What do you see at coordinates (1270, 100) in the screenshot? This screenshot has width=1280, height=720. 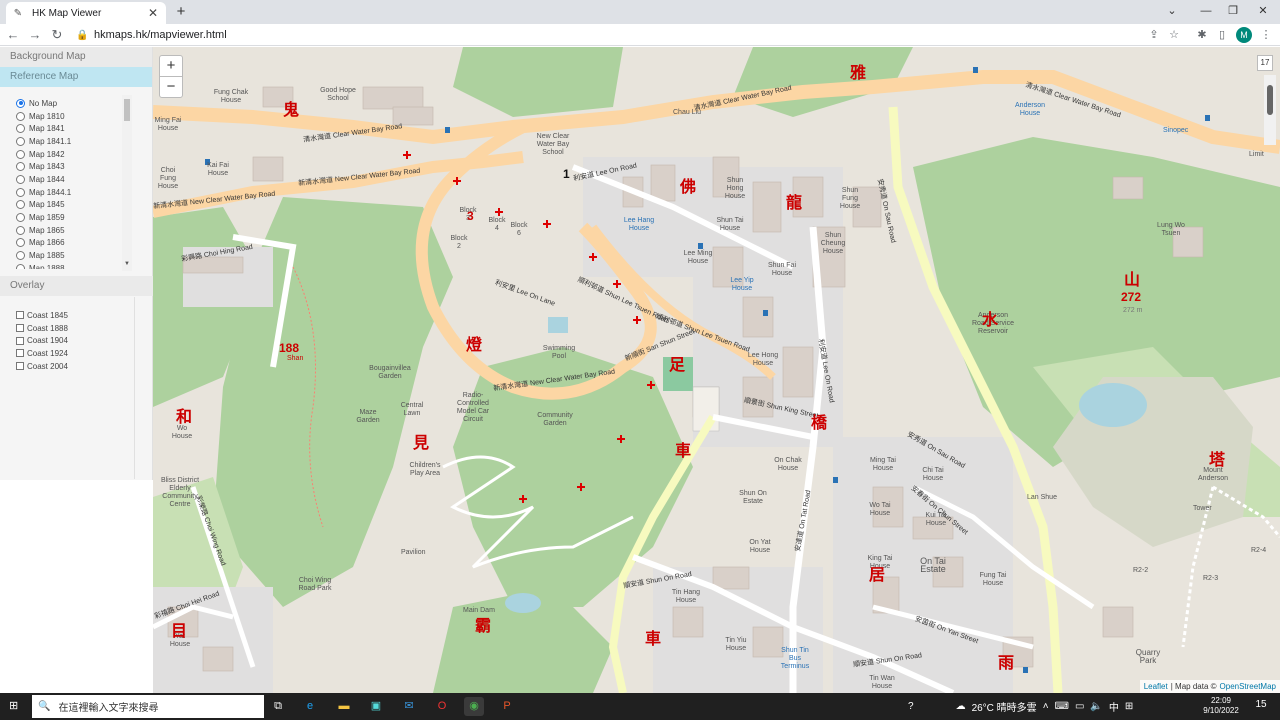 I see `map-scrollbar-thumb` at bounding box center [1270, 100].